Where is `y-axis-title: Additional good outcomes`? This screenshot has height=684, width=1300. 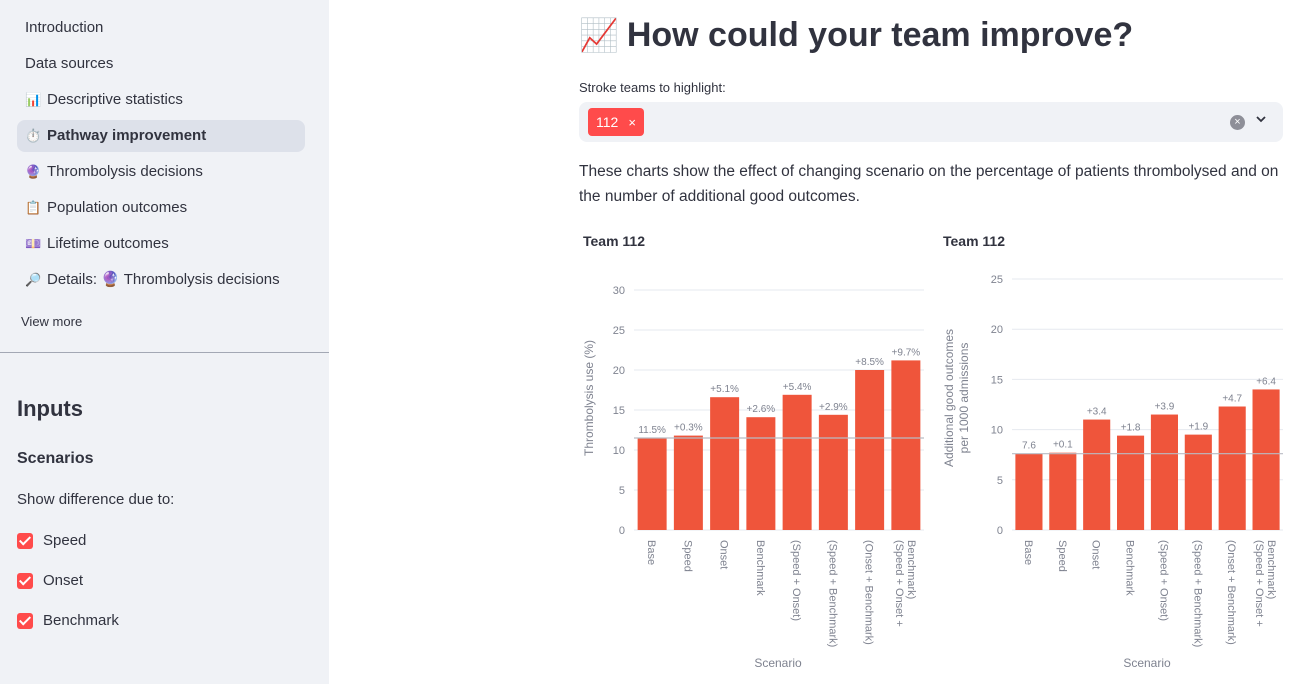
y-axis-title: Additional good outcomes is located at coordinates (949, 398).